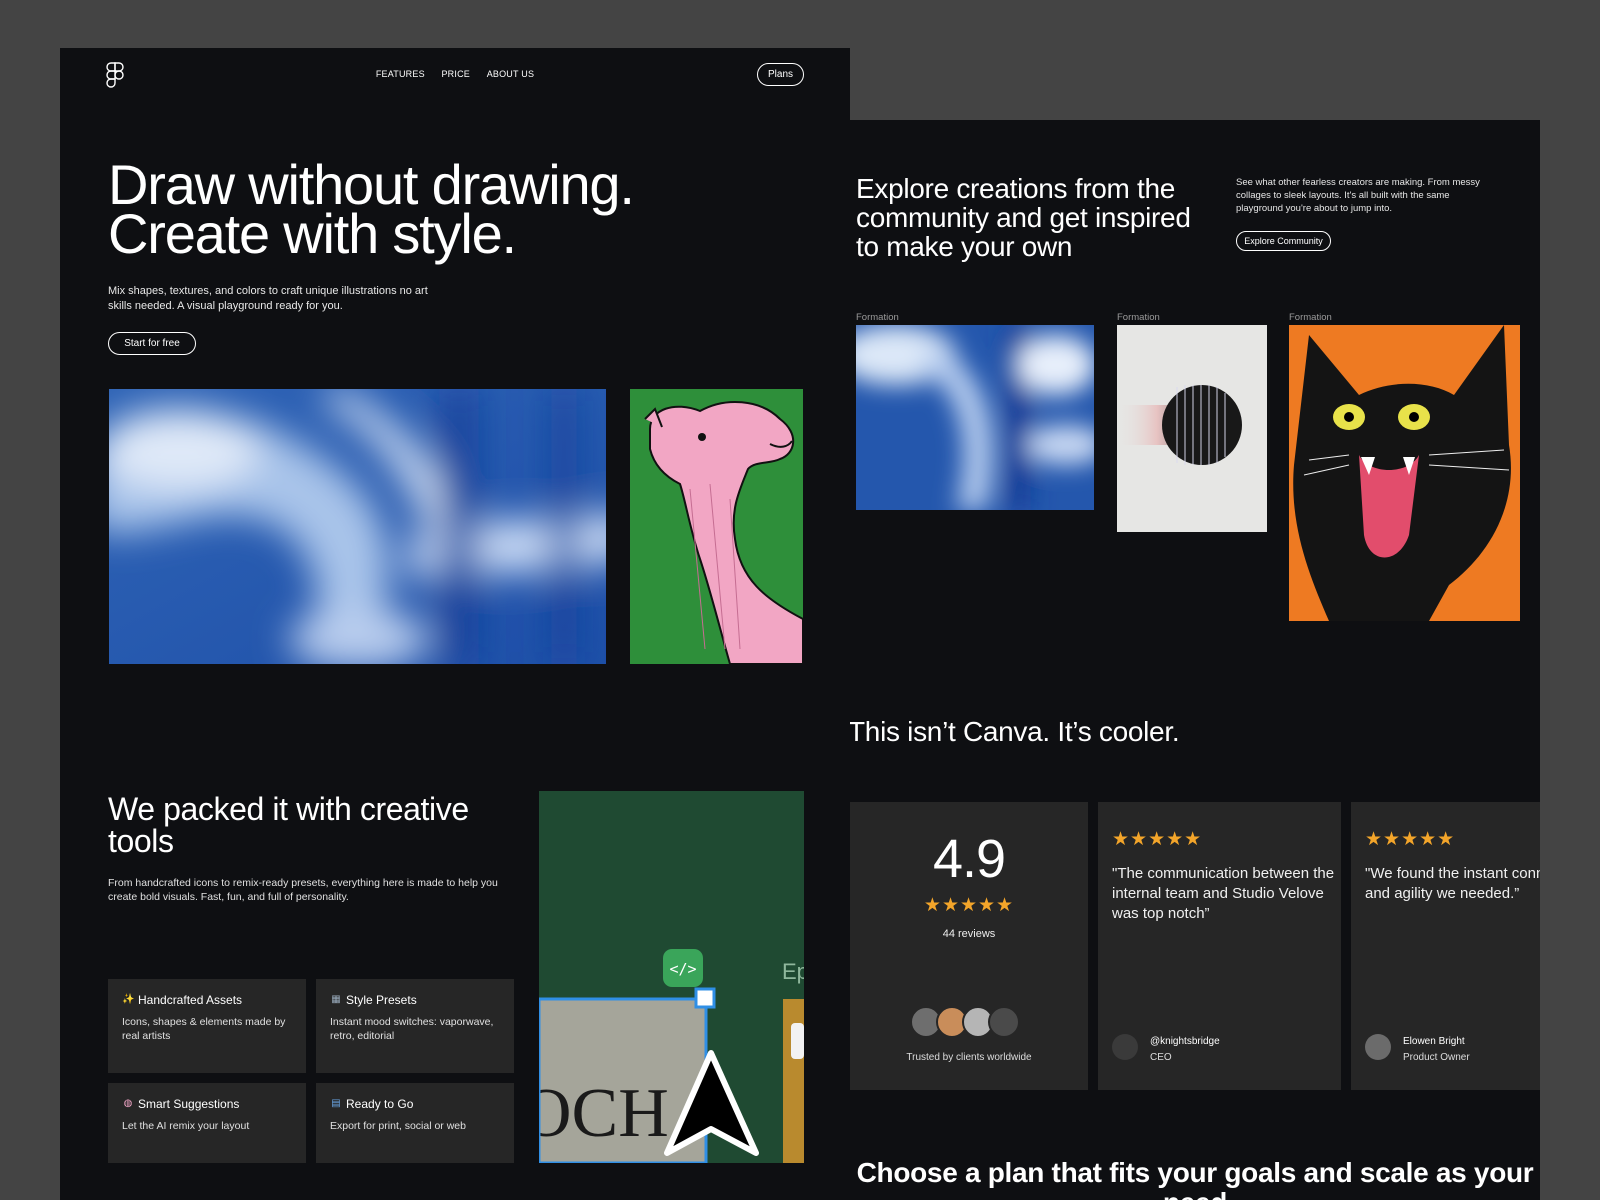 The height and width of the screenshot is (1200, 1600). I want to click on gallery-chrome-sphere-image, so click(1192, 428).